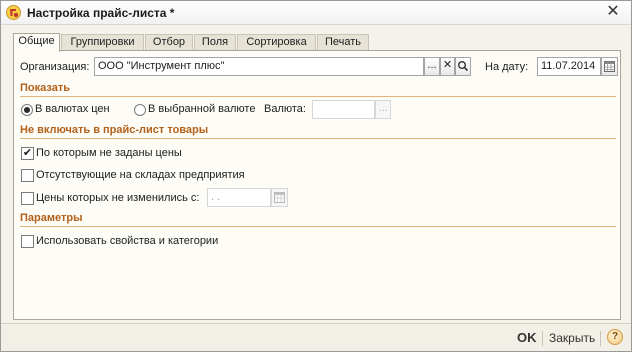  I want to click on tab-sorting: Сортировка, so click(276, 42).